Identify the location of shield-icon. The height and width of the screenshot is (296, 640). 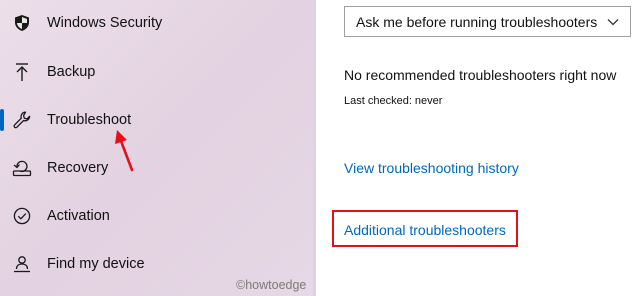
(22, 23).